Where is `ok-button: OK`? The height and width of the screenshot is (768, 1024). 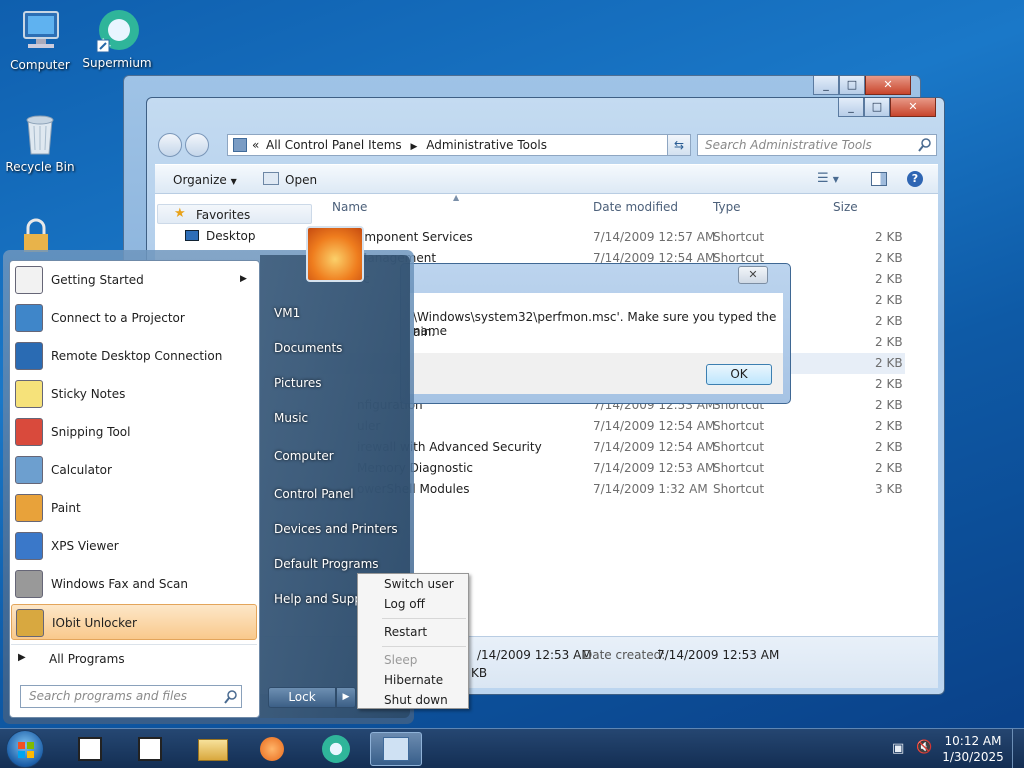 ok-button: OK is located at coordinates (739, 374).